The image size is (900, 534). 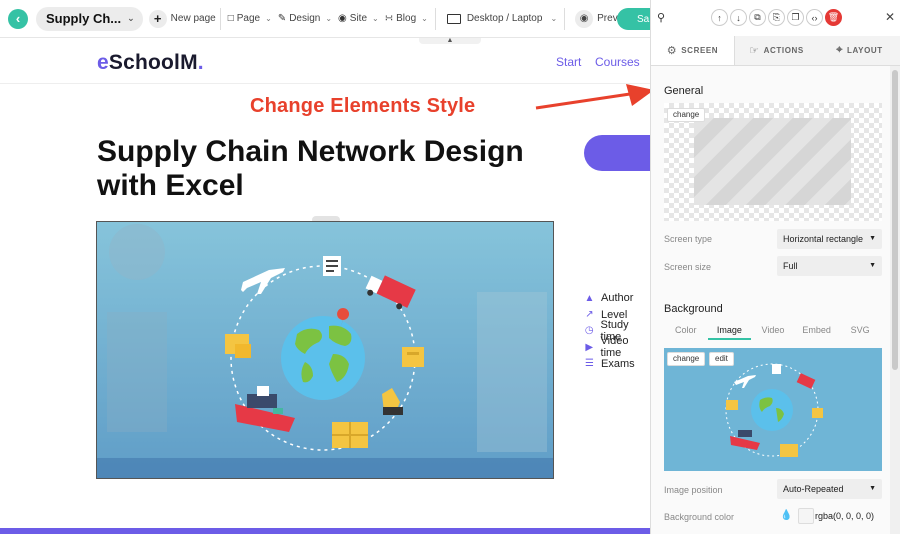 I want to click on scrollbar-thumb, so click(x=895, y=220).